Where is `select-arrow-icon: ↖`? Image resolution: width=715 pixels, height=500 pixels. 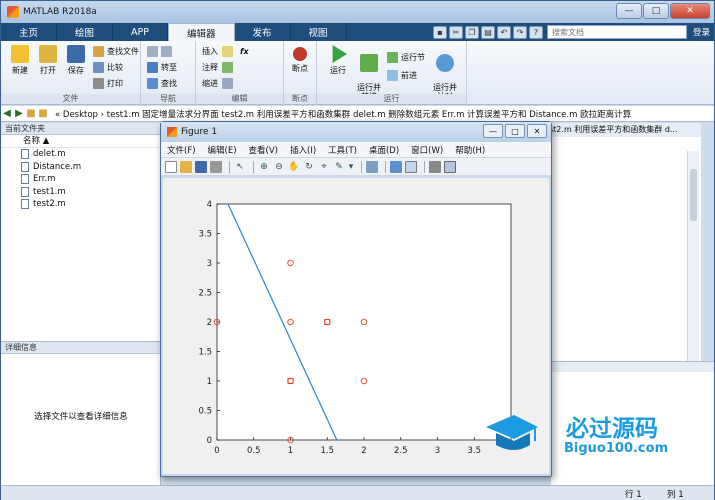
select-arrow-icon: ↖ is located at coordinates (240, 167).